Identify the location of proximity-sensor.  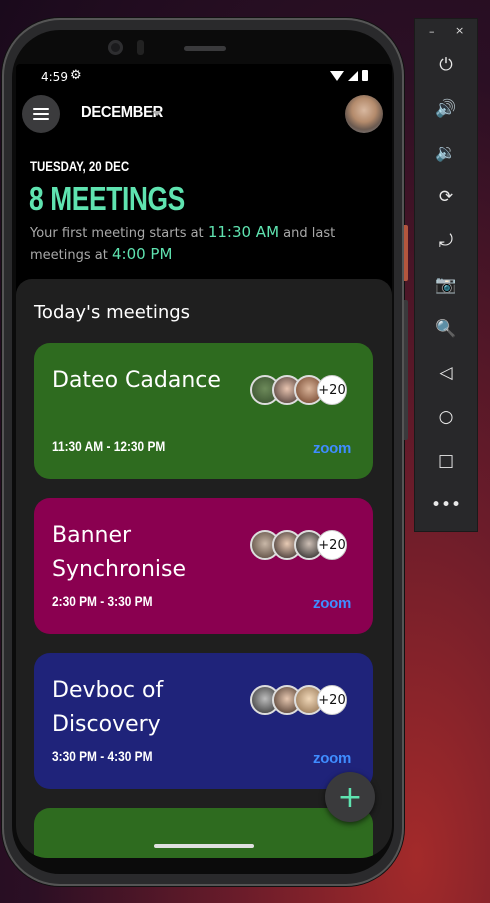
(140, 47).